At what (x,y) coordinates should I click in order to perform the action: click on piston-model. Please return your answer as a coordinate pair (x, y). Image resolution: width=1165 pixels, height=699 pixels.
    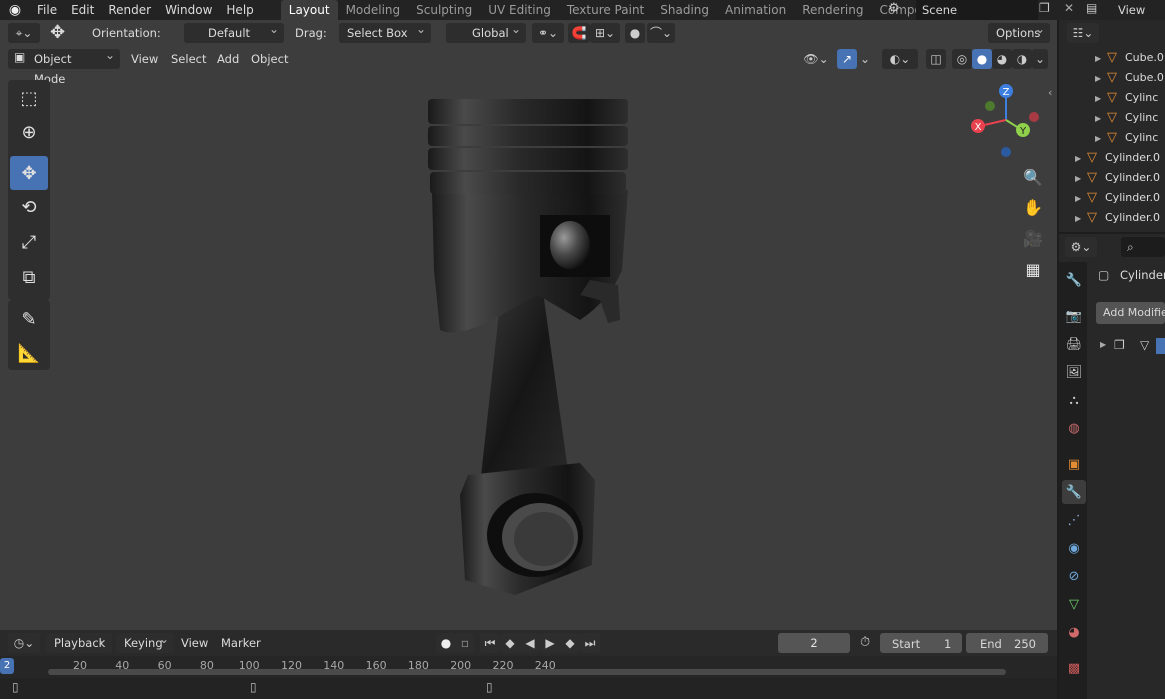
    Looking at the image, I should click on (527, 347).